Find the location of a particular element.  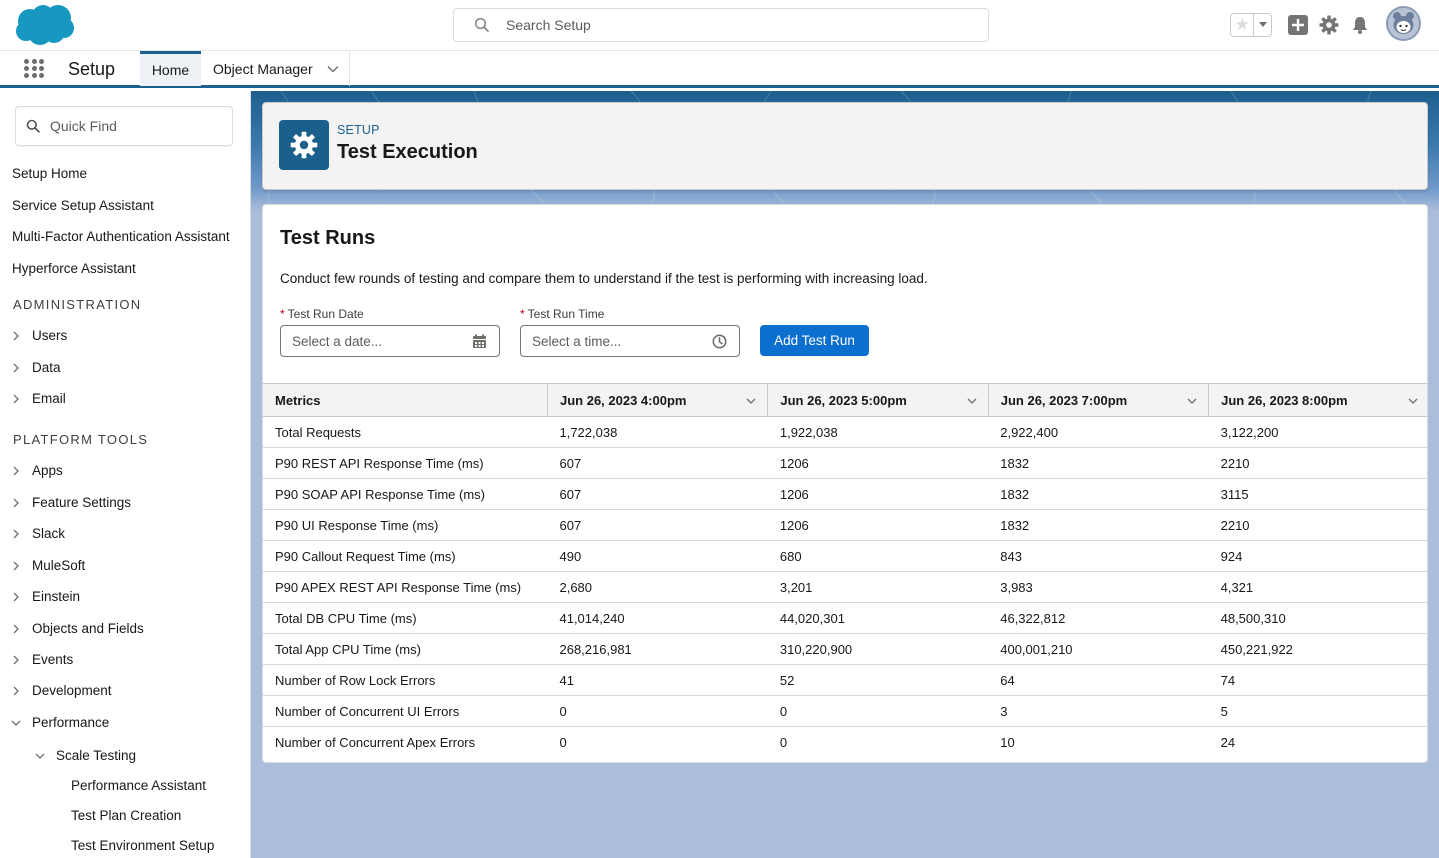

sidebar-item-label: Data is located at coordinates (46, 367).